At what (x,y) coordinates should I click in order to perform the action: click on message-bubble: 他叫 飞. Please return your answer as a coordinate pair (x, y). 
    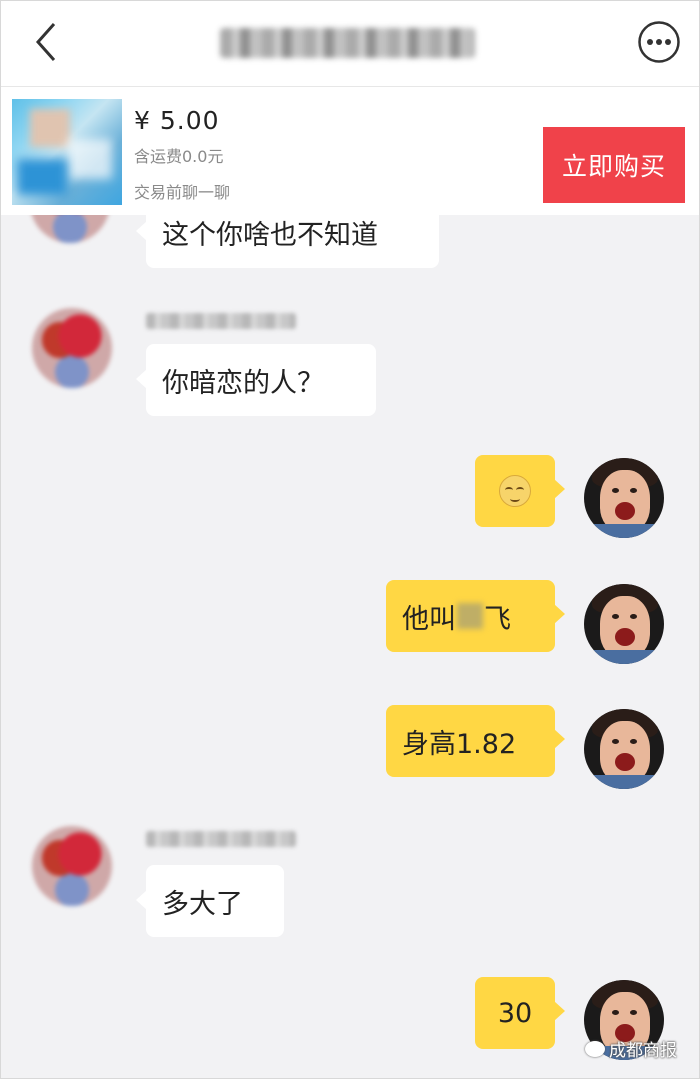
    Looking at the image, I should click on (475, 616).